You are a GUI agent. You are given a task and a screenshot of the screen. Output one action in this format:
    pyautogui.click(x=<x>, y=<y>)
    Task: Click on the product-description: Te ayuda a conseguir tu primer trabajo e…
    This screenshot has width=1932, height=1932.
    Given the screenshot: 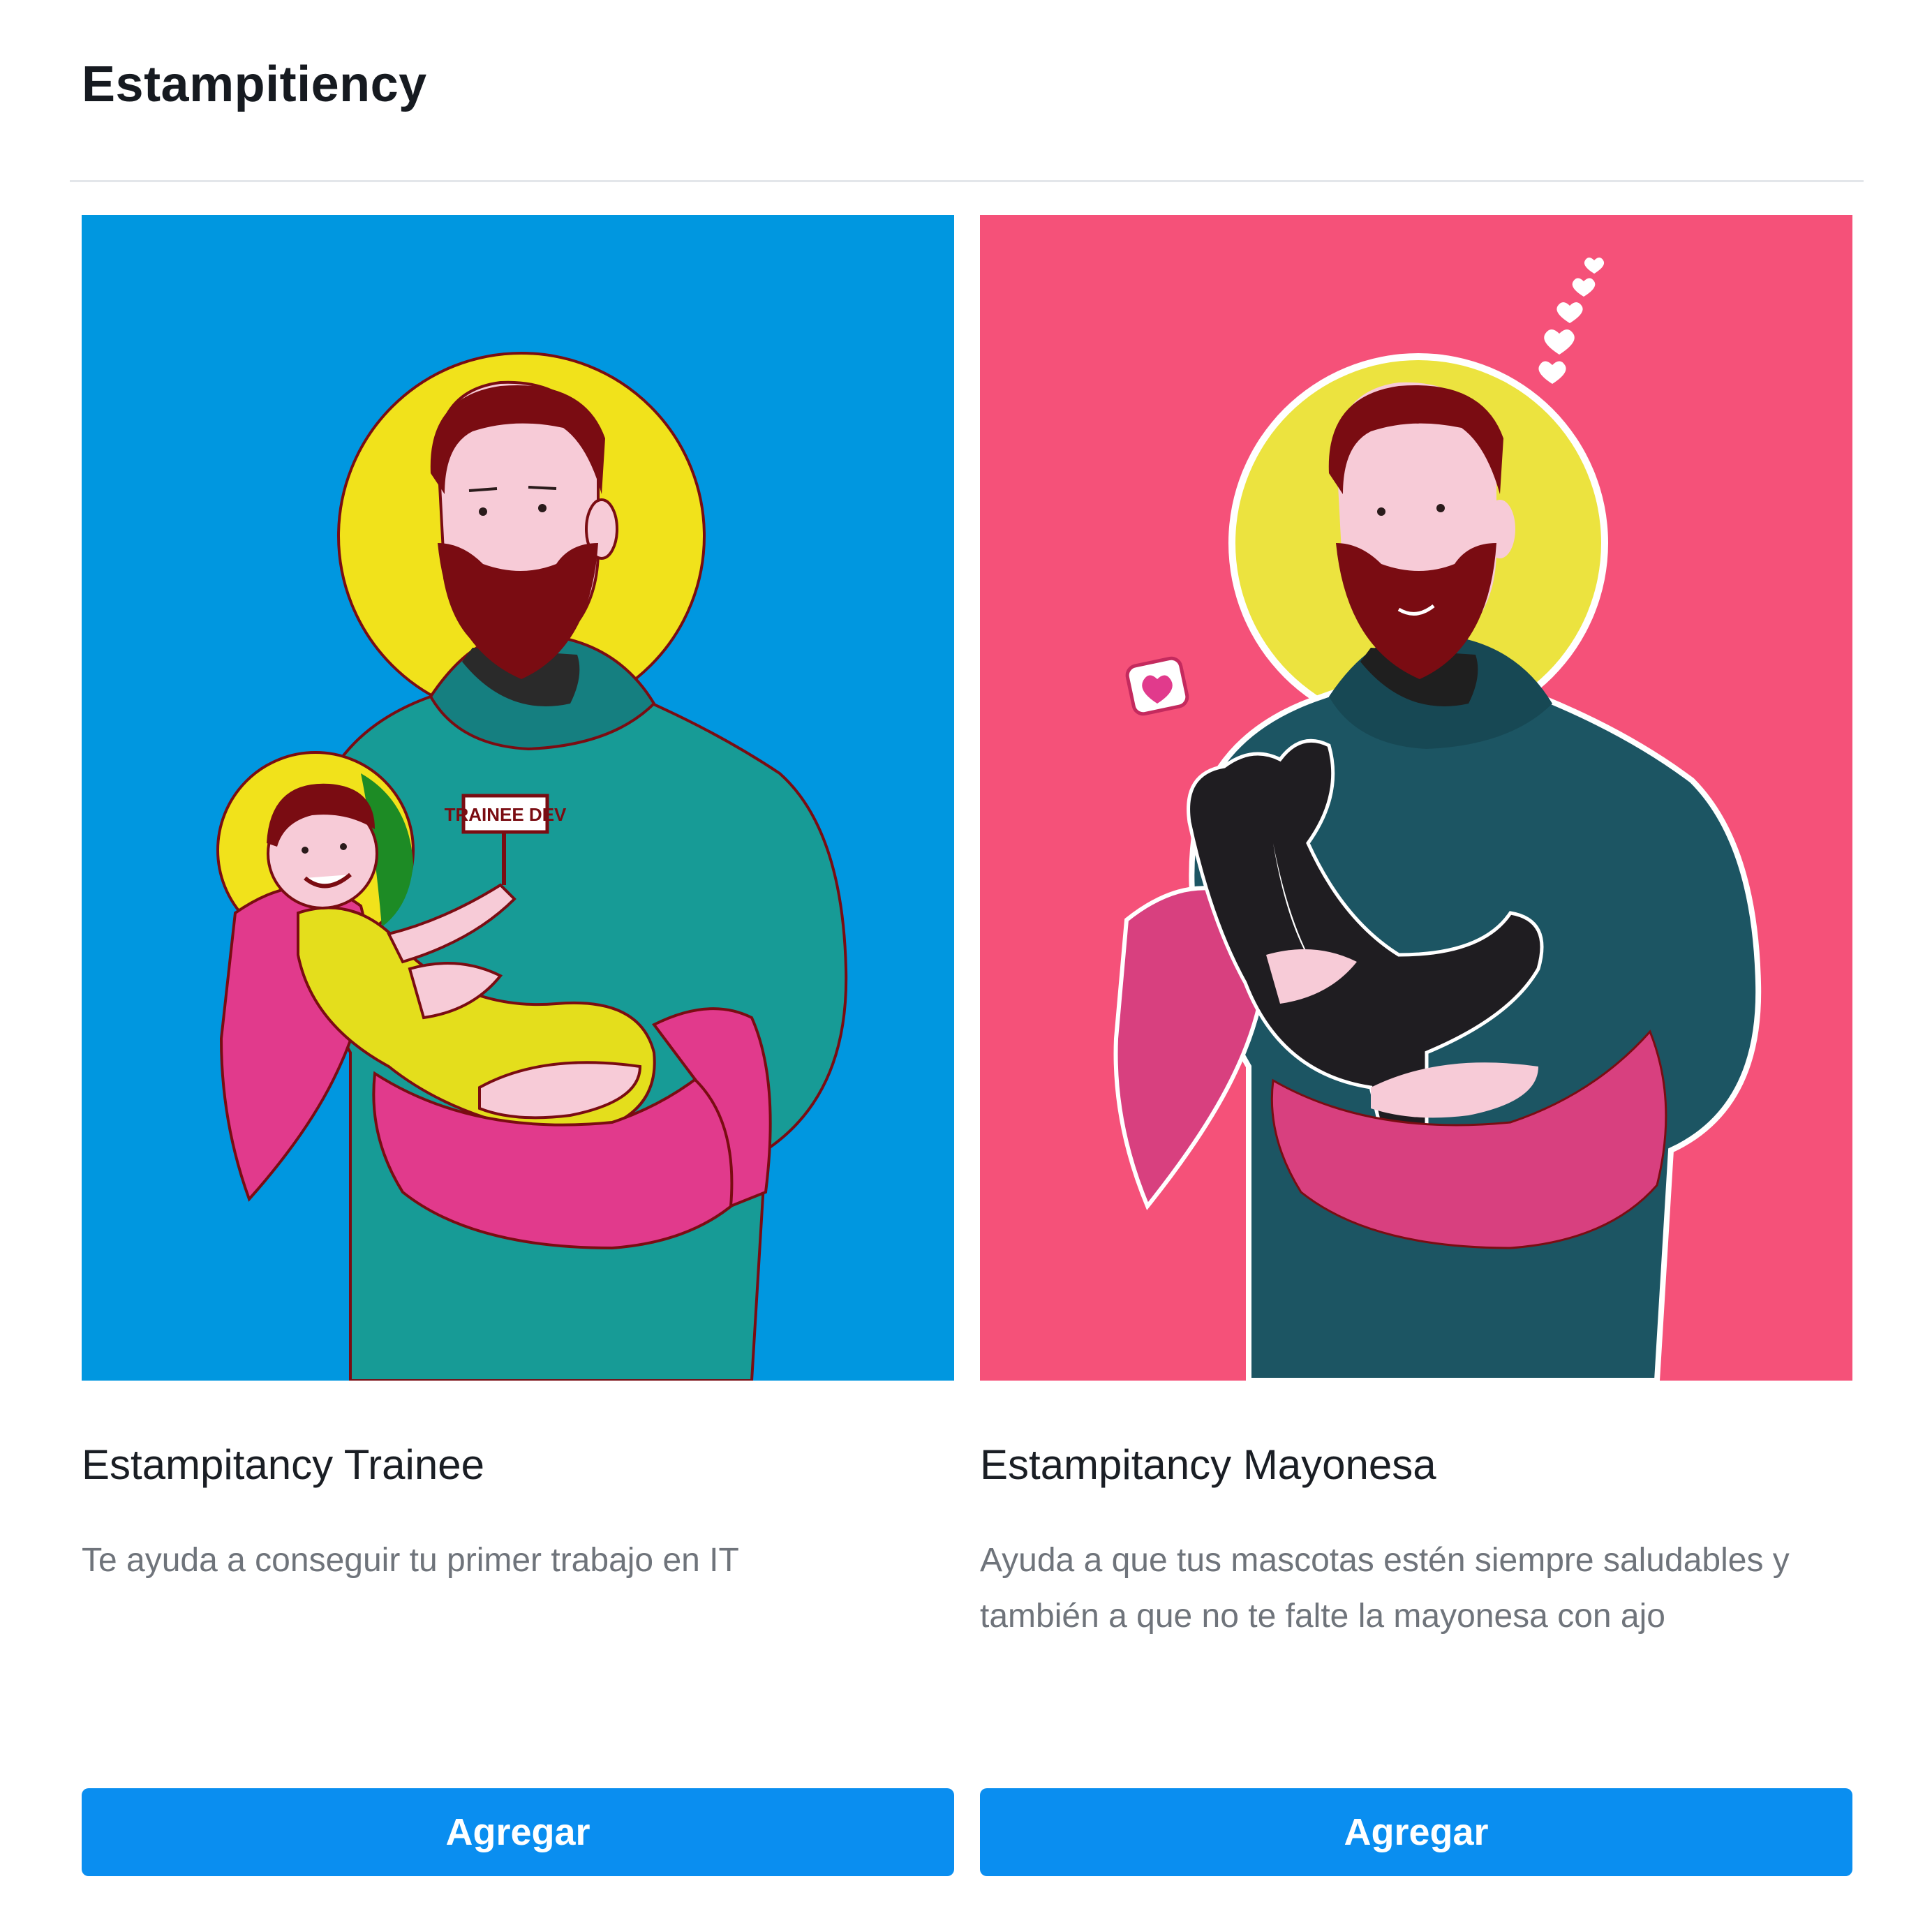 What is the action you would take?
    pyautogui.click(x=410, y=1560)
    